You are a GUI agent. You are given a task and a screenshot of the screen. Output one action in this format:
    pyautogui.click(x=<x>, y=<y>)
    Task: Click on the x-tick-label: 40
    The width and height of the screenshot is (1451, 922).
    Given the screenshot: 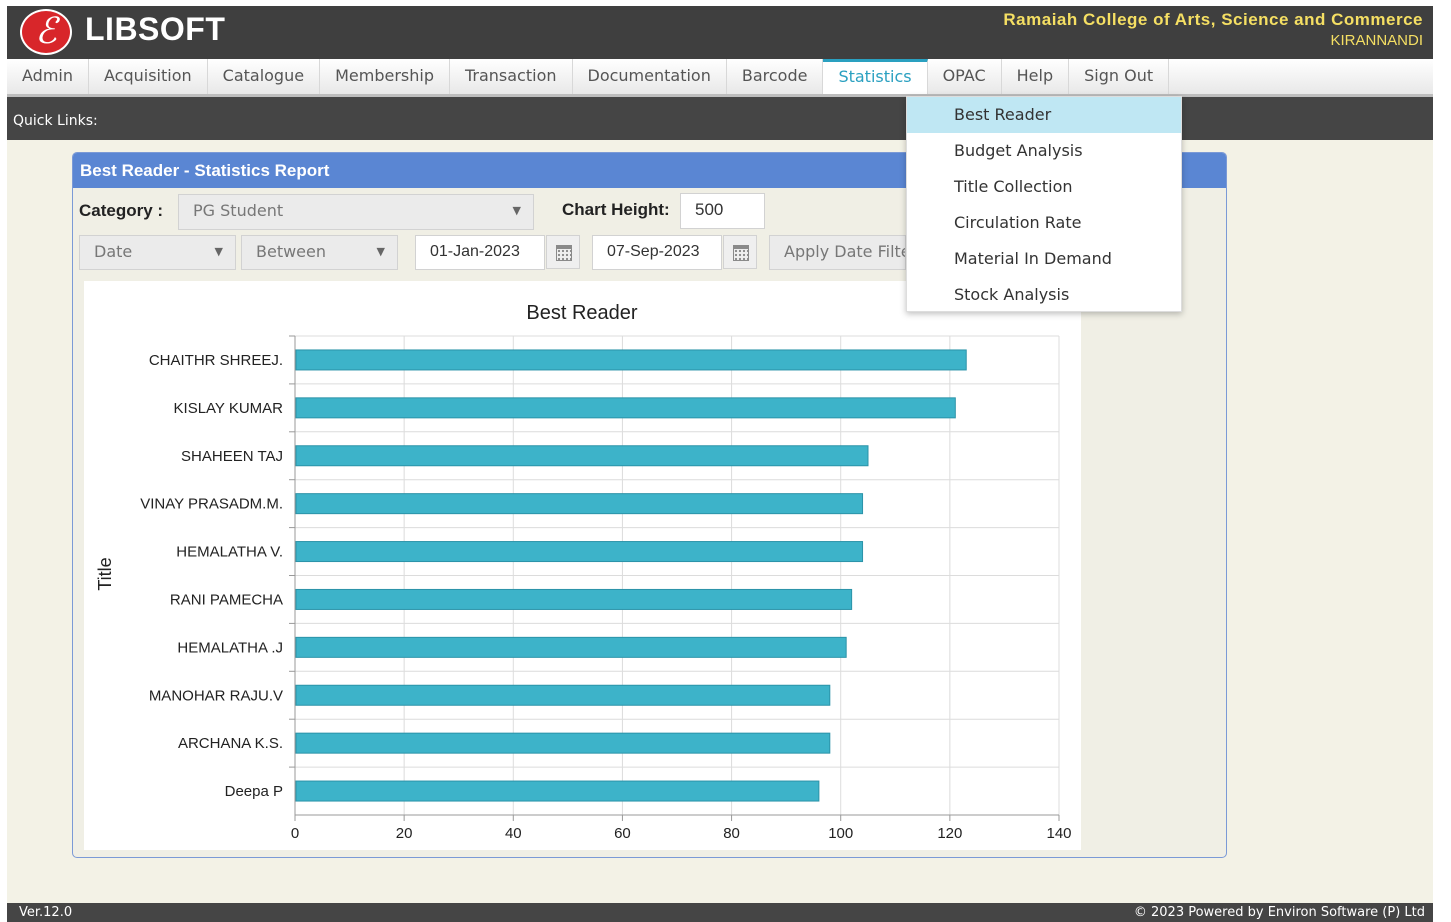 What is the action you would take?
    pyautogui.click(x=513, y=833)
    